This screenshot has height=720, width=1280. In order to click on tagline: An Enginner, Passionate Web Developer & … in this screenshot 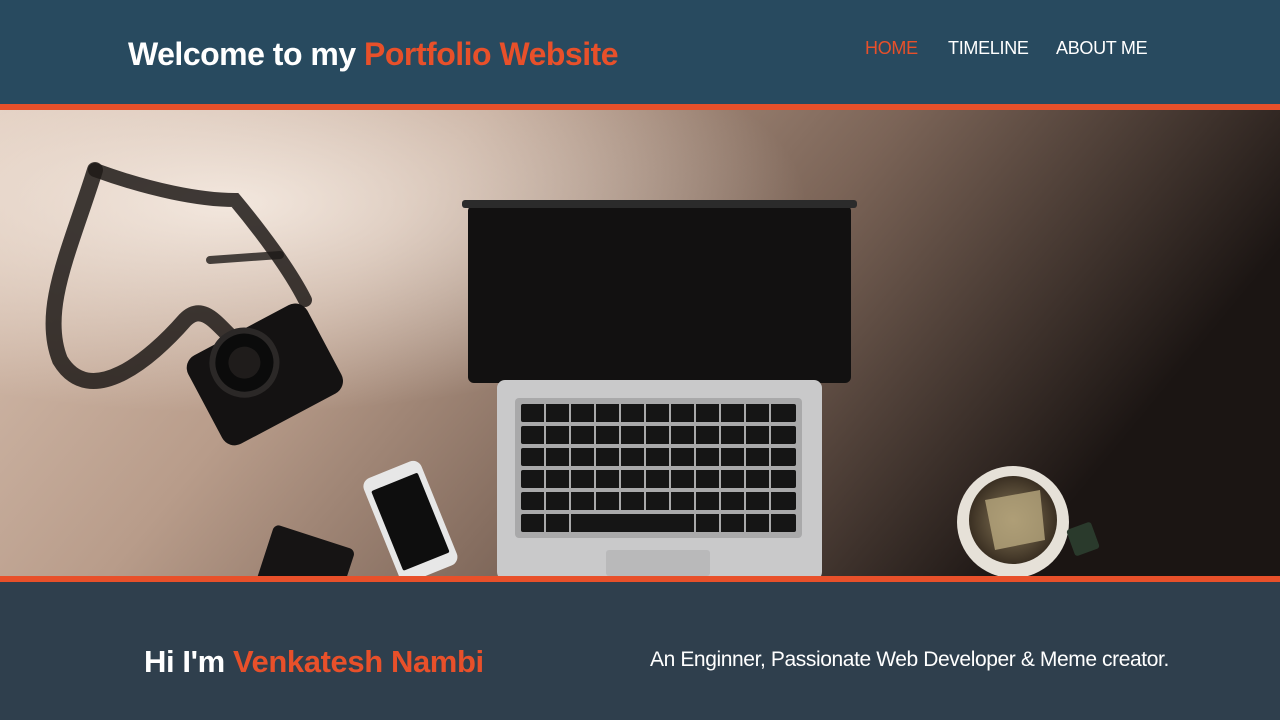, I will do `click(909, 659)`.